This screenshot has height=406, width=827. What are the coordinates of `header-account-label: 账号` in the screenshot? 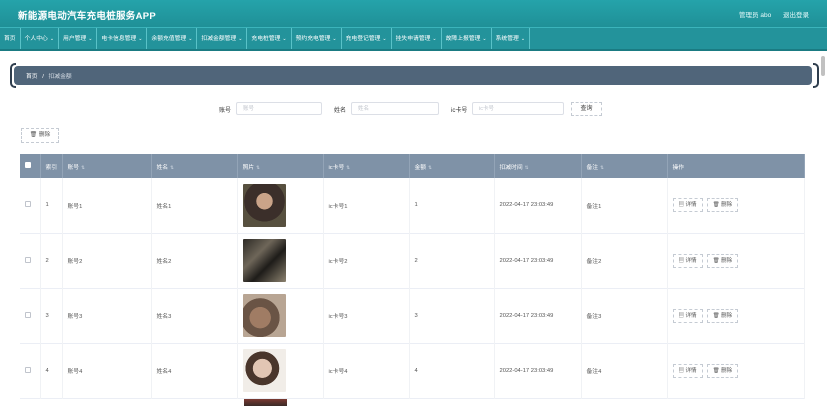 It's located at (73, 167).